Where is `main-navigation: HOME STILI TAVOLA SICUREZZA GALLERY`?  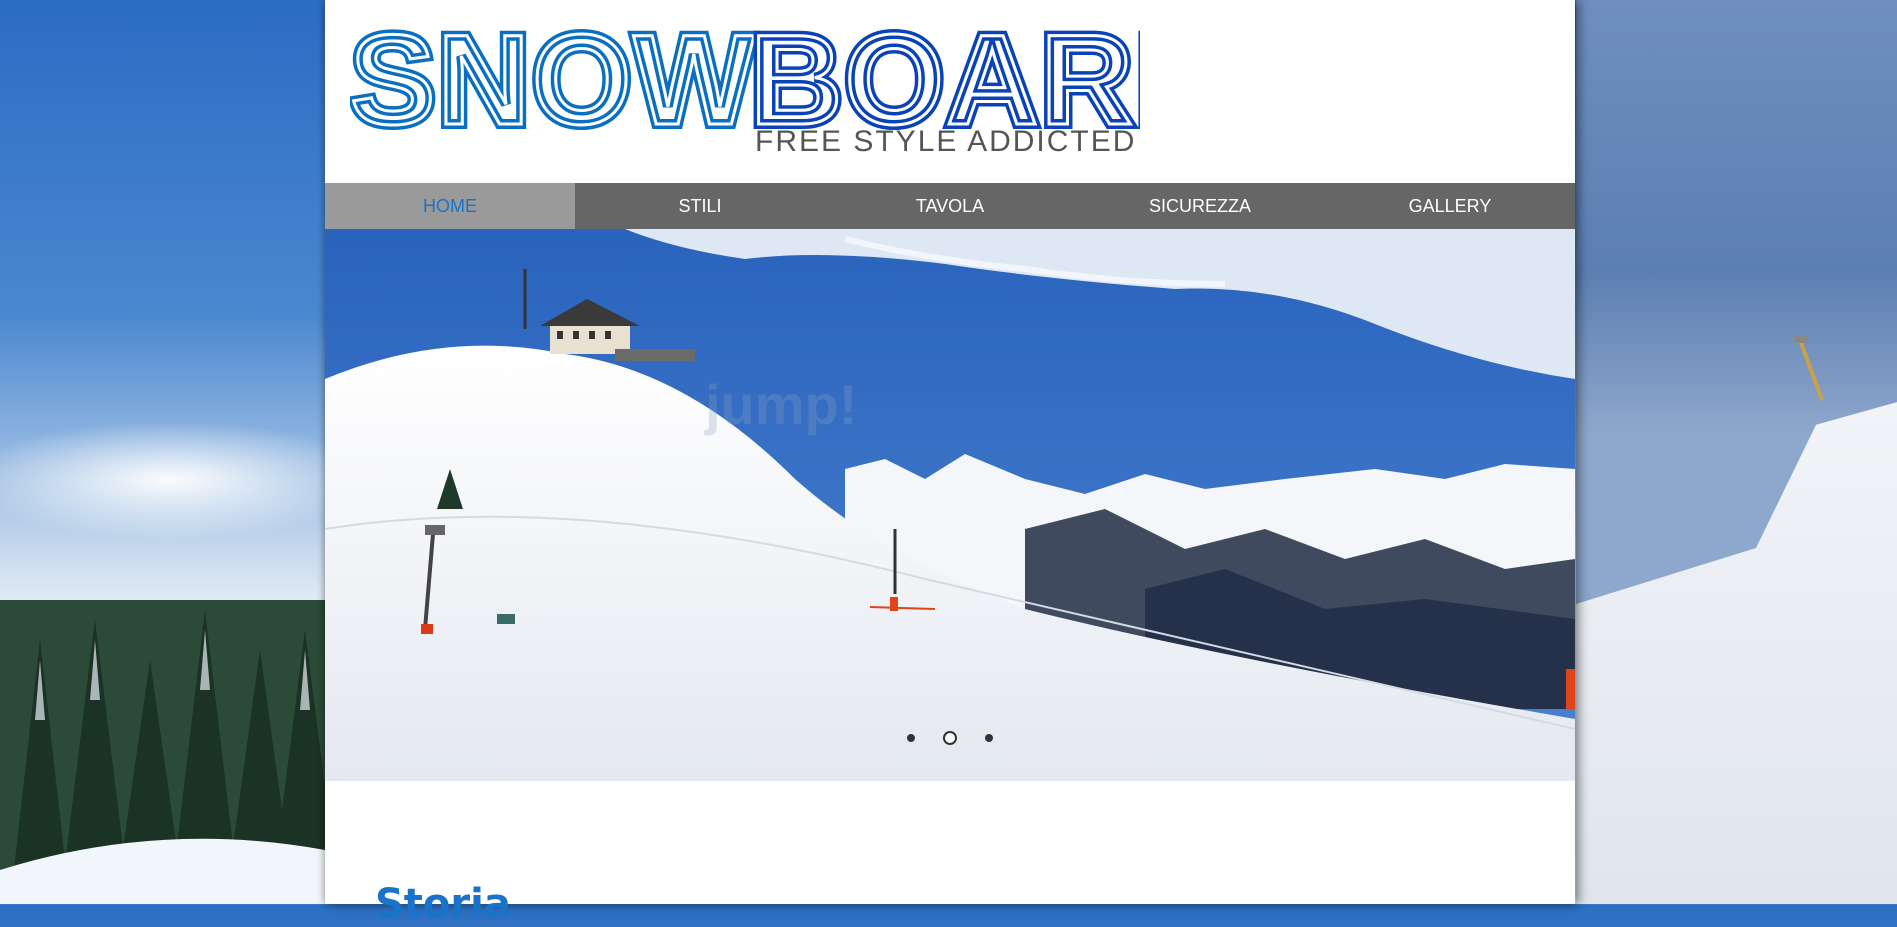
main-navigation: HOME STILI TAVOLA SICUREZZA GALLERY is located at coordinates (950, 206).